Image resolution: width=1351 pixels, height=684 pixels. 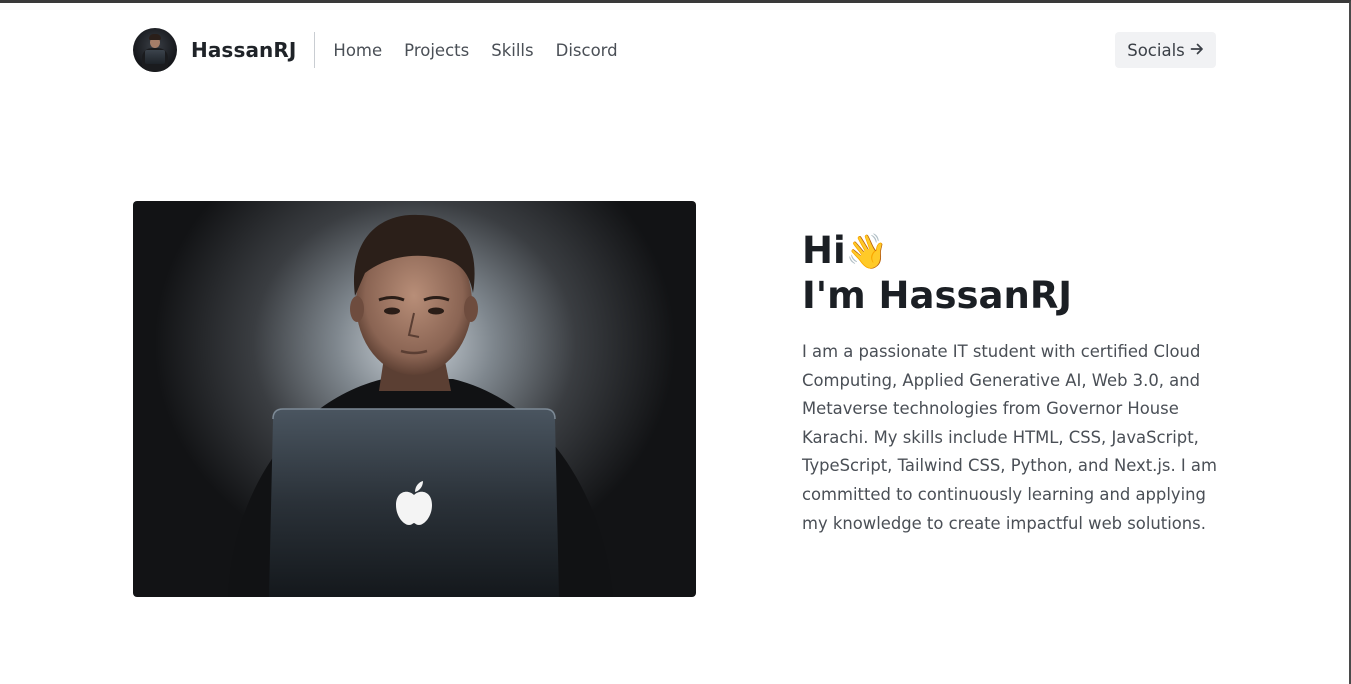 What do you see at coordinates (155, 37) in the screenshot?
I see `avatar-hair-shape` at bounding box center [155, 37].